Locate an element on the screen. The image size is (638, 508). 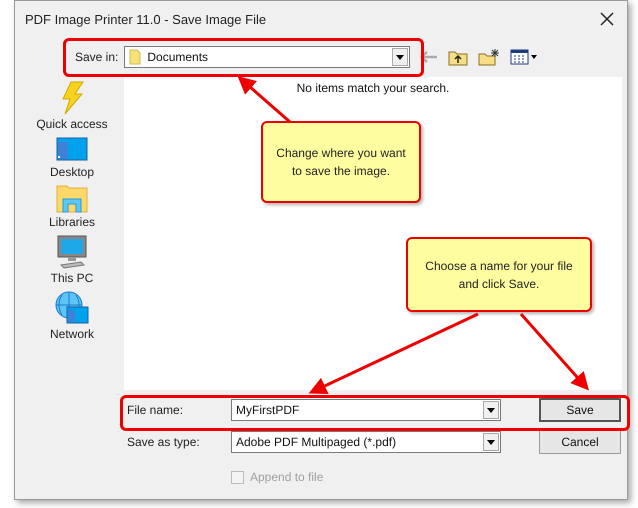
save-as-type-label: Save as type: is located at coordinates (164, 442).